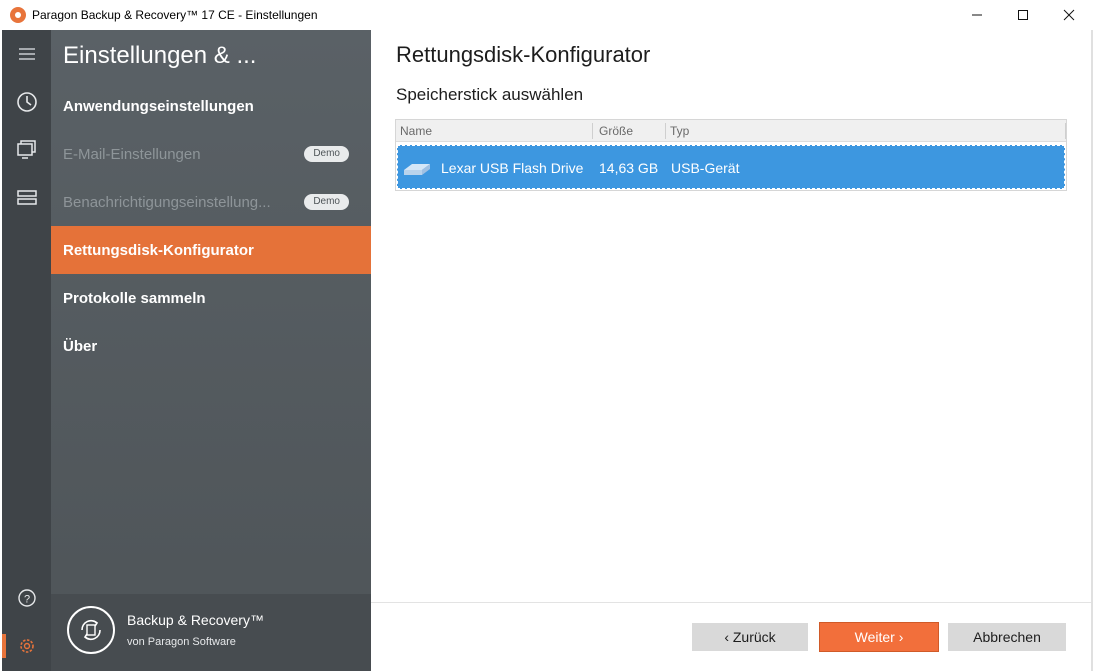 This screenshot has height=671, width=1093. Describe the element at coordinates (1007, 637) in the screenshot. I see `cancel-button: Abbrechen` at that location.